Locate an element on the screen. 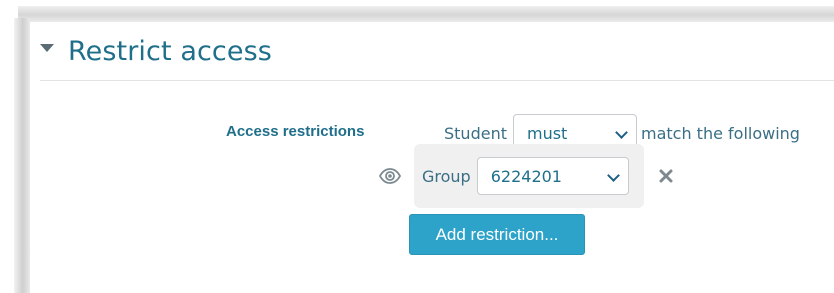 Image resolution: width=834 pixels, height=293 pixels. section-divider is located at coordinates (437, 80).